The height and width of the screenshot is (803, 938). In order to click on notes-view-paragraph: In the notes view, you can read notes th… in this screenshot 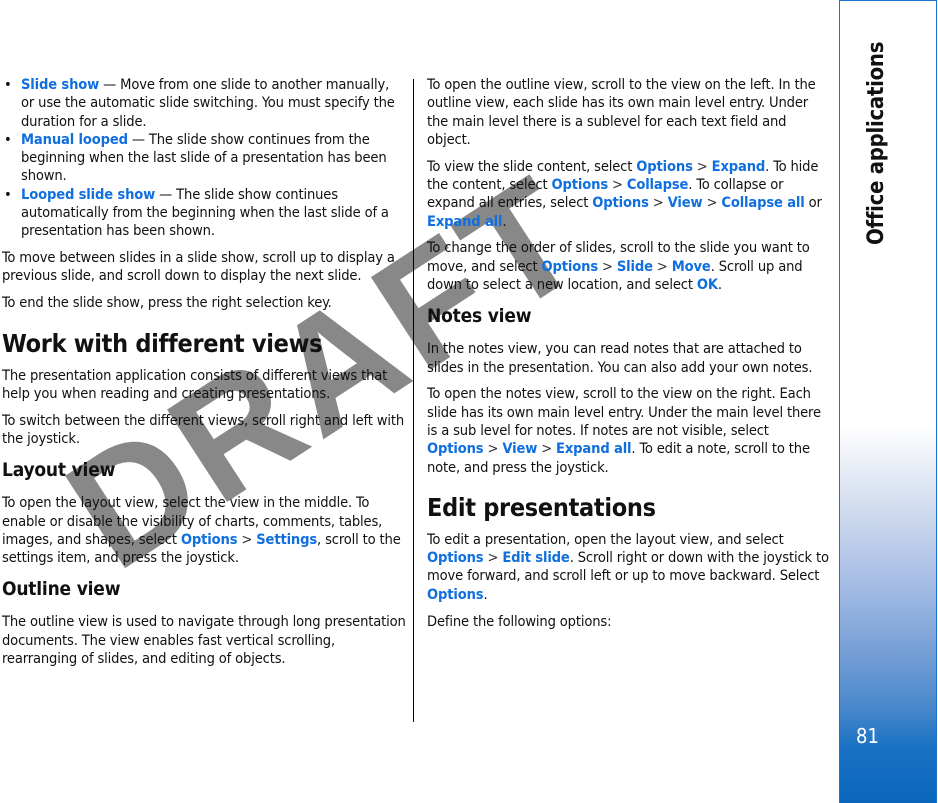, I will do `click(620, 358)`.